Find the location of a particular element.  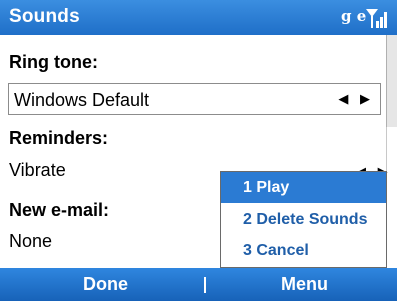

context-menu: 1 Play 2 Delete Sounds 3 Cancel is located at coordinates (303, 219).